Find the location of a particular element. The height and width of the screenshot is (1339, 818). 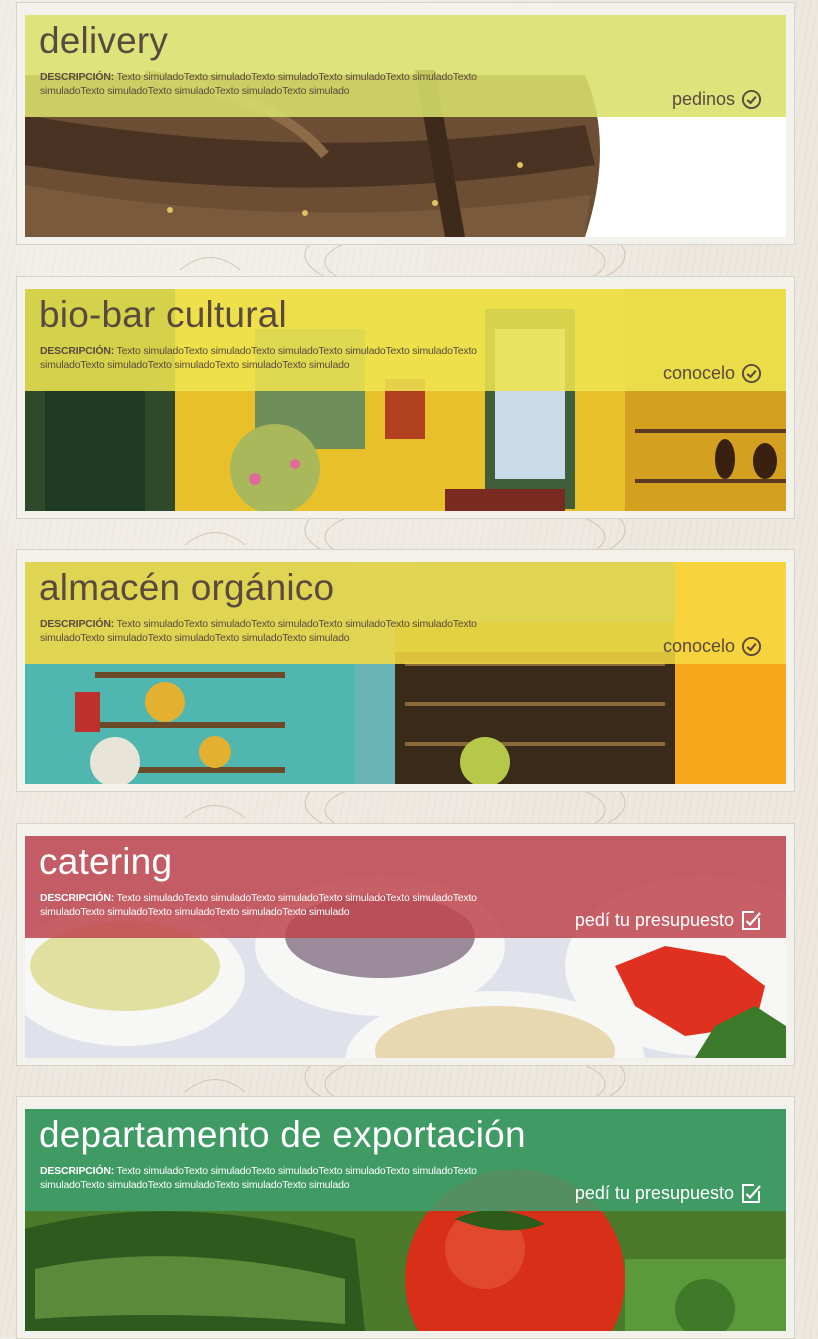

export-title: departamento de exportación is located at coordinates (282, 1134).